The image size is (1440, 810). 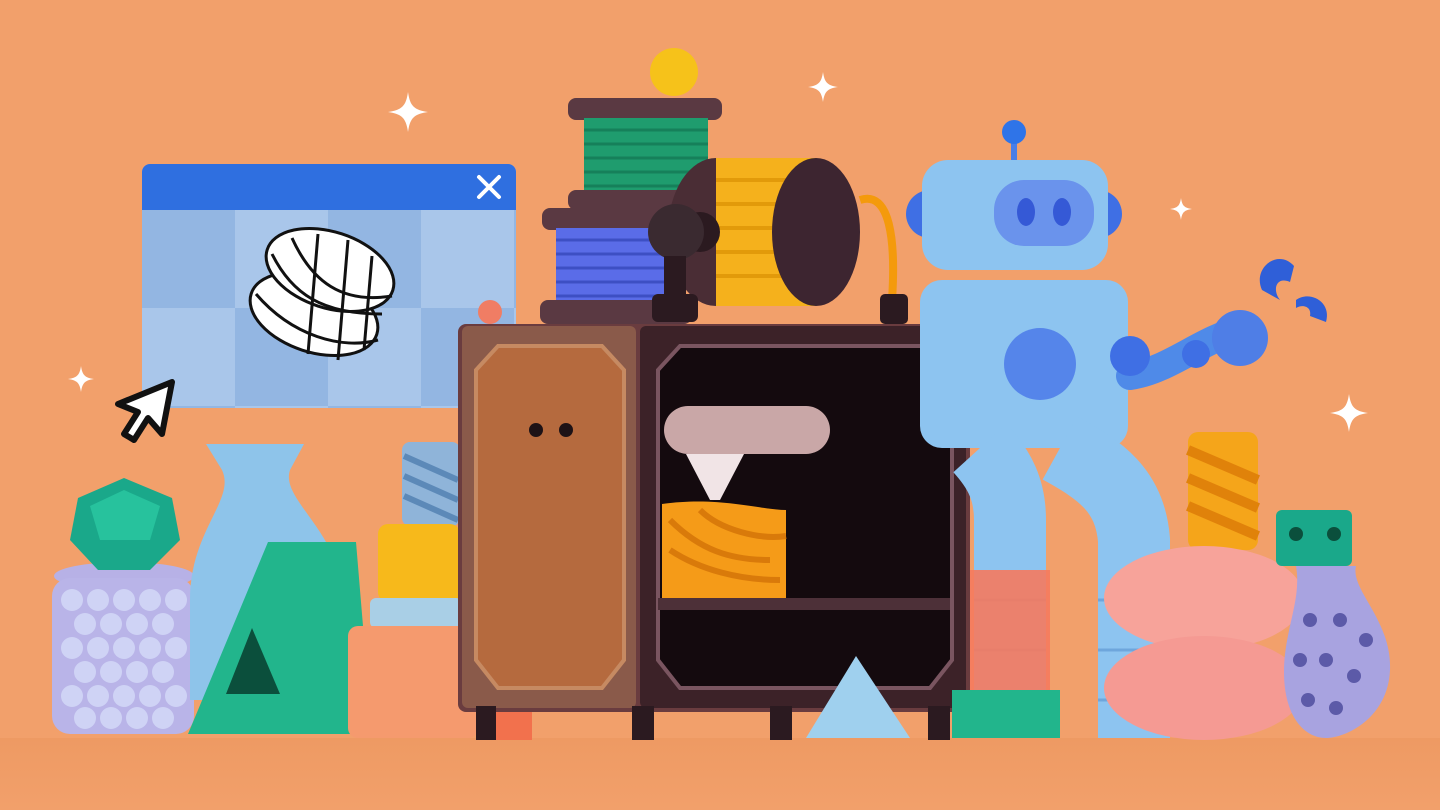 I want to click on filament-spools, so click(x=693, y=186).